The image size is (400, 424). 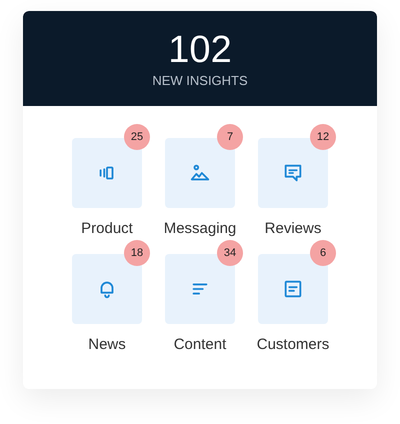 I want to click on category-label: Customers, so click(x=293, y=345).